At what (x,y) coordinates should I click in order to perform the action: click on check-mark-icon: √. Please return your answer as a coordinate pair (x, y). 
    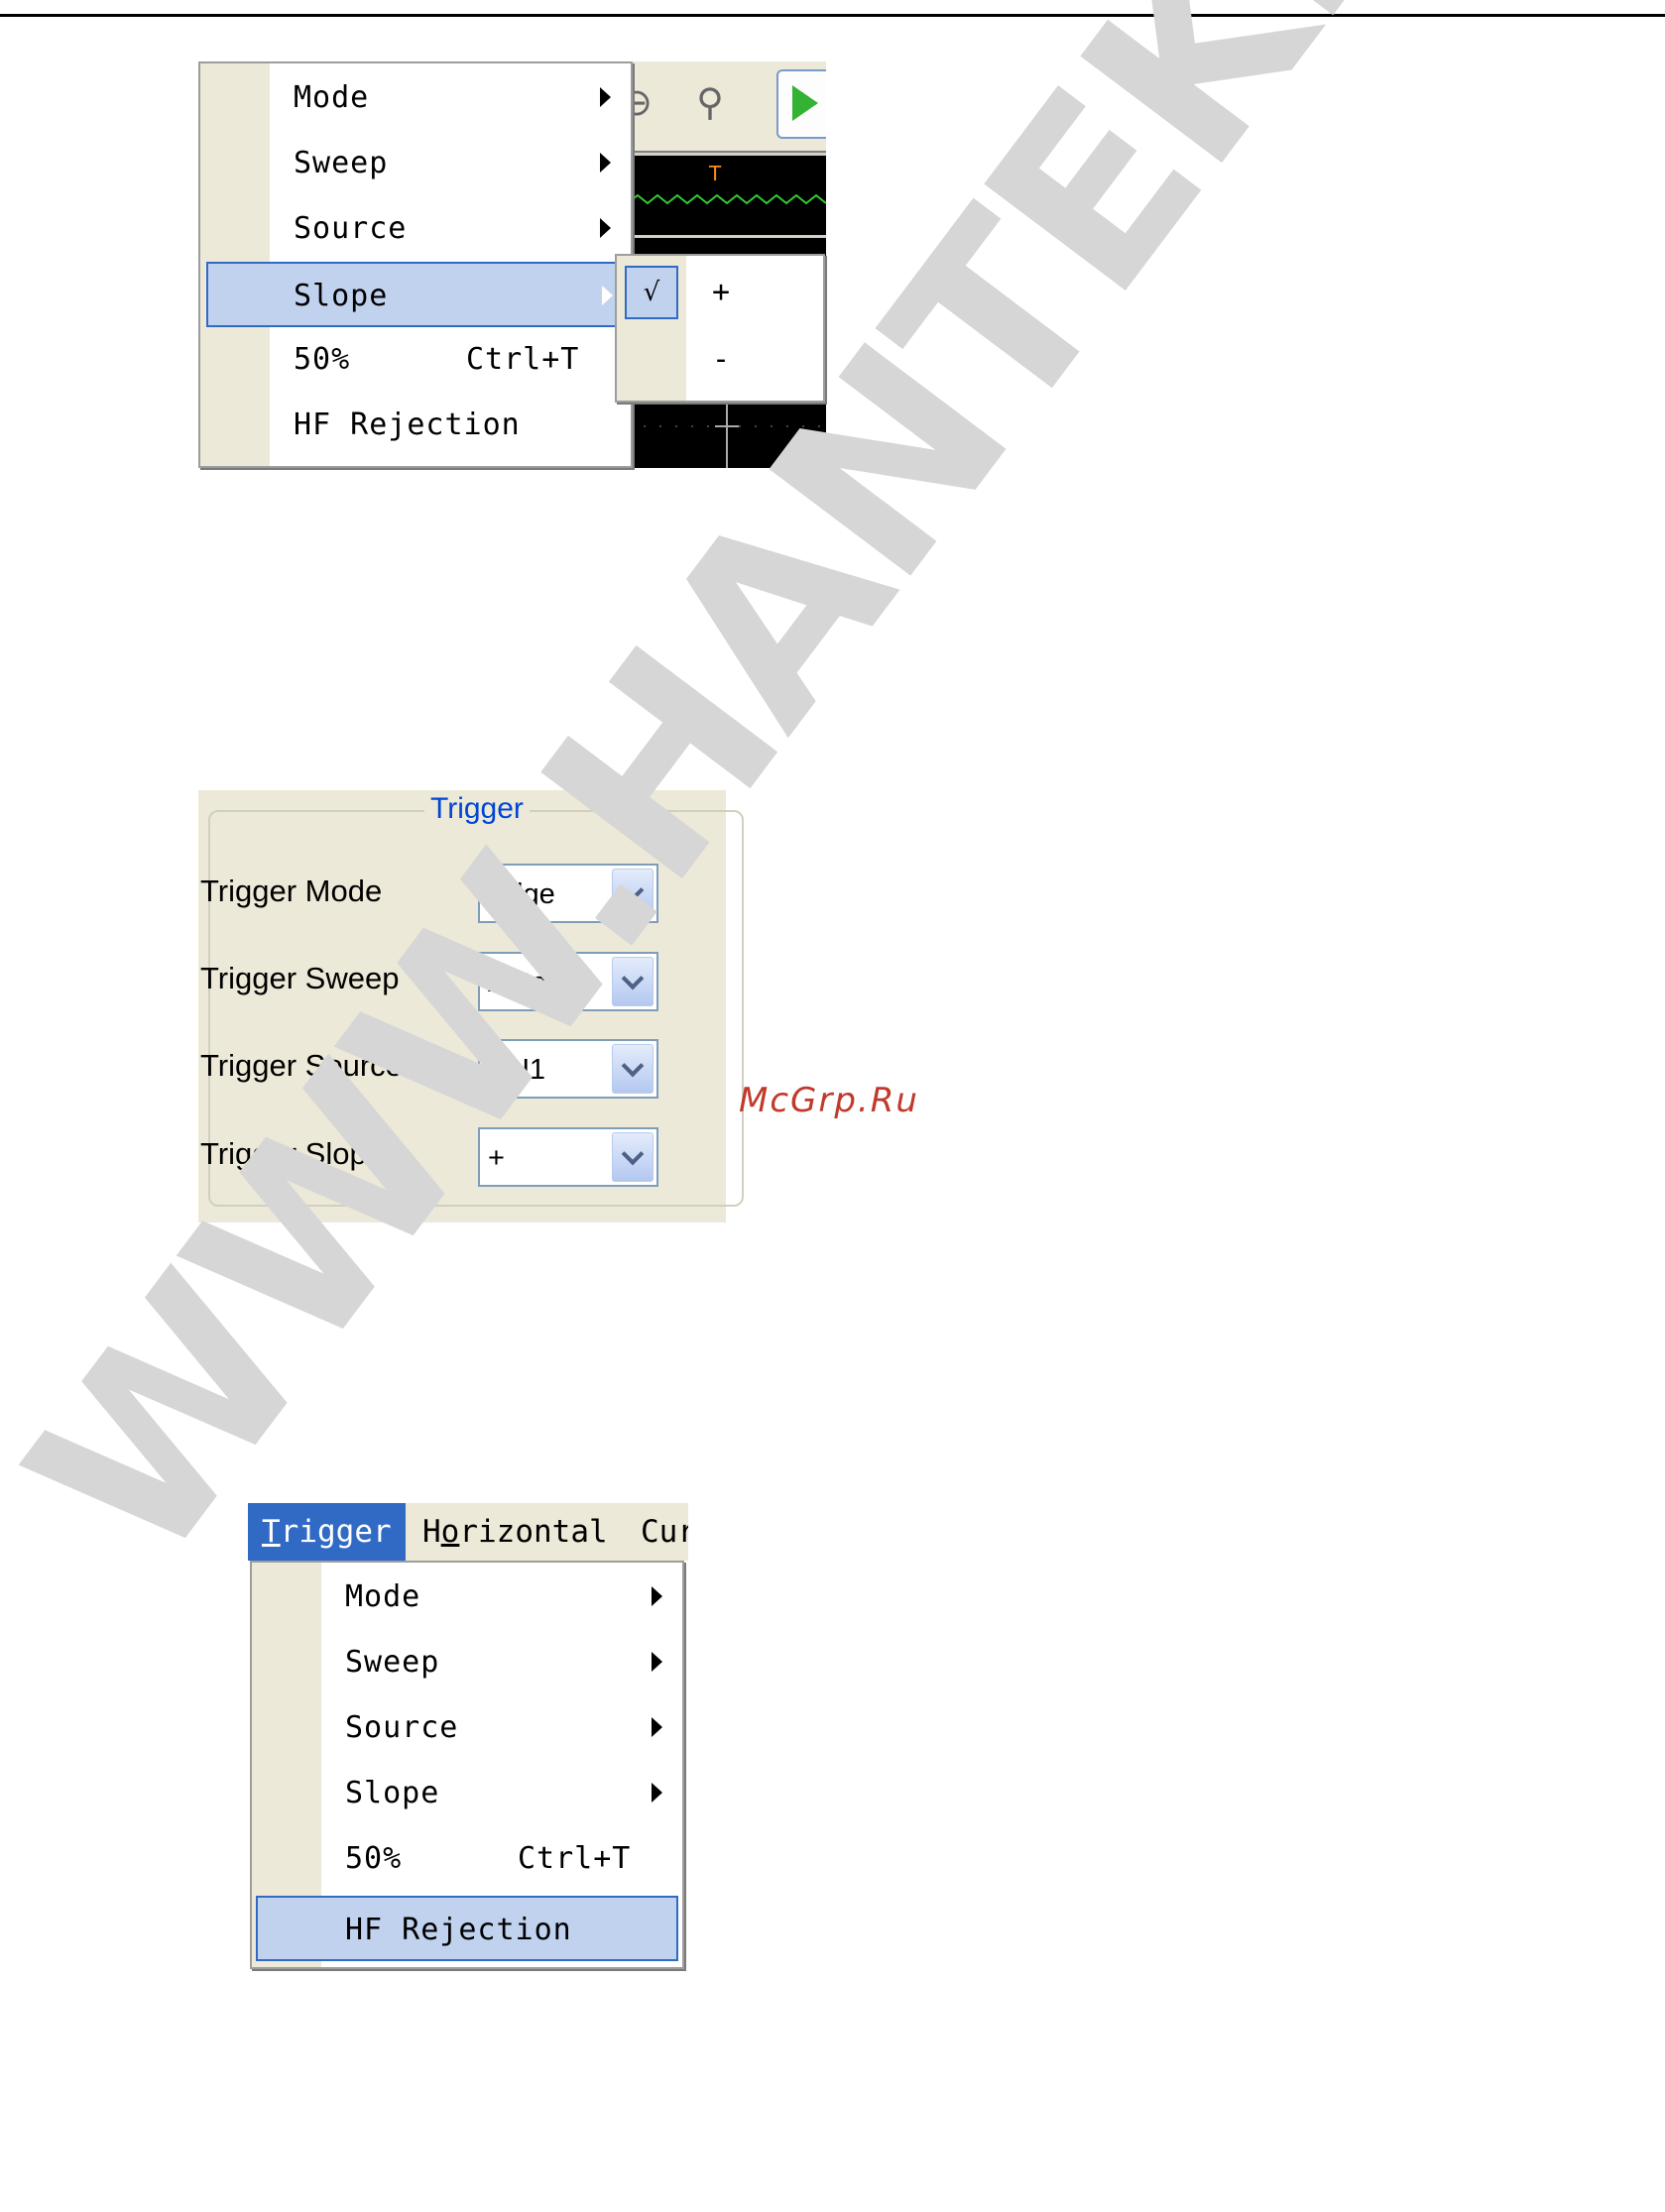
    Looking at the image, I should click on (651, 292).